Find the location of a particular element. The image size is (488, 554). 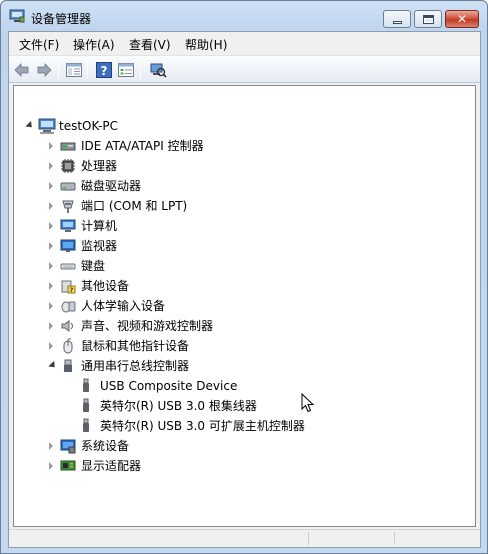

tree-usb-device-label: 英特尔(R) USB 3.0 根集线器 is located at coordinates (178, 406).